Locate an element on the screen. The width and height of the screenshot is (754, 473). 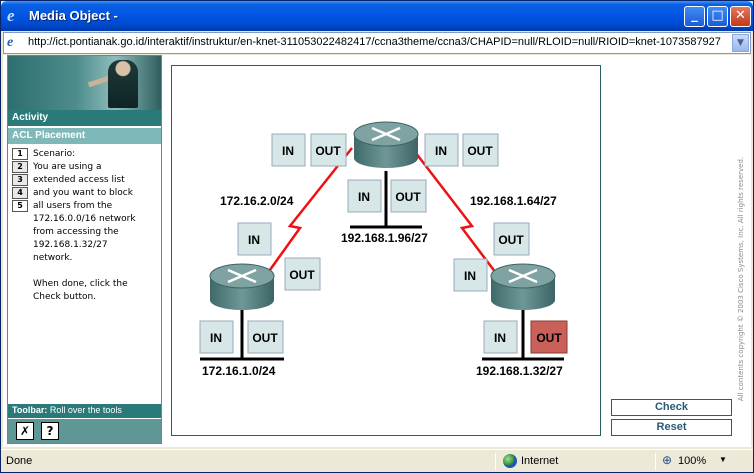
right-lan-out-selected: OUT is located at coordinates (549, 337).